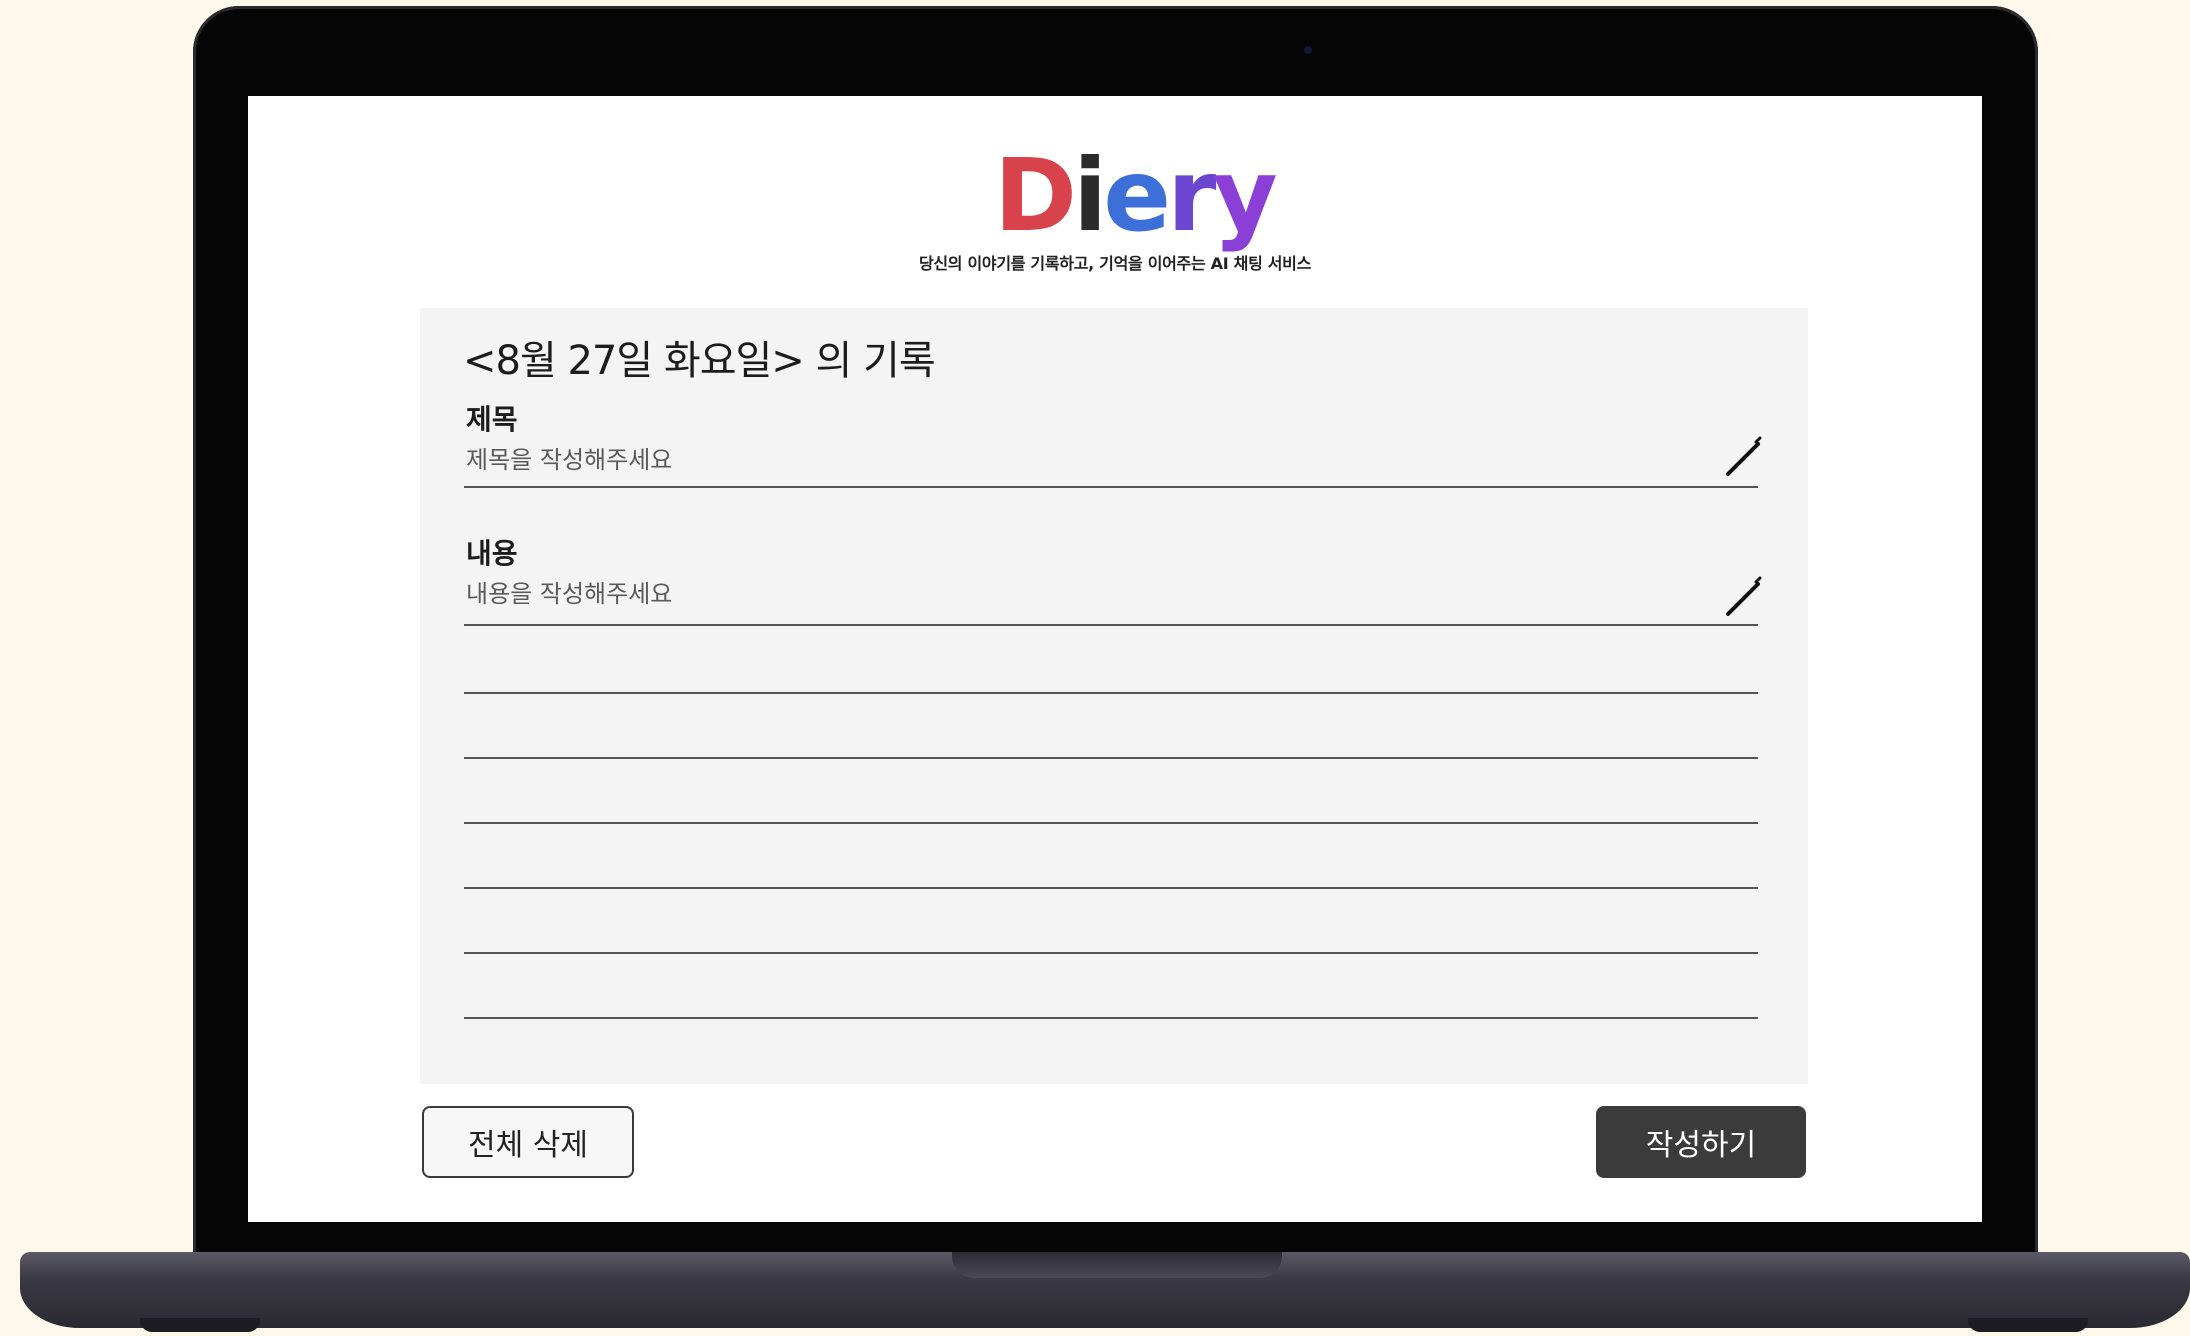 This screenshot has width=2190, height=1336. Describe the element at coordinates (492, 553) in the screenshot. I see `content-label: 내용` at that location.